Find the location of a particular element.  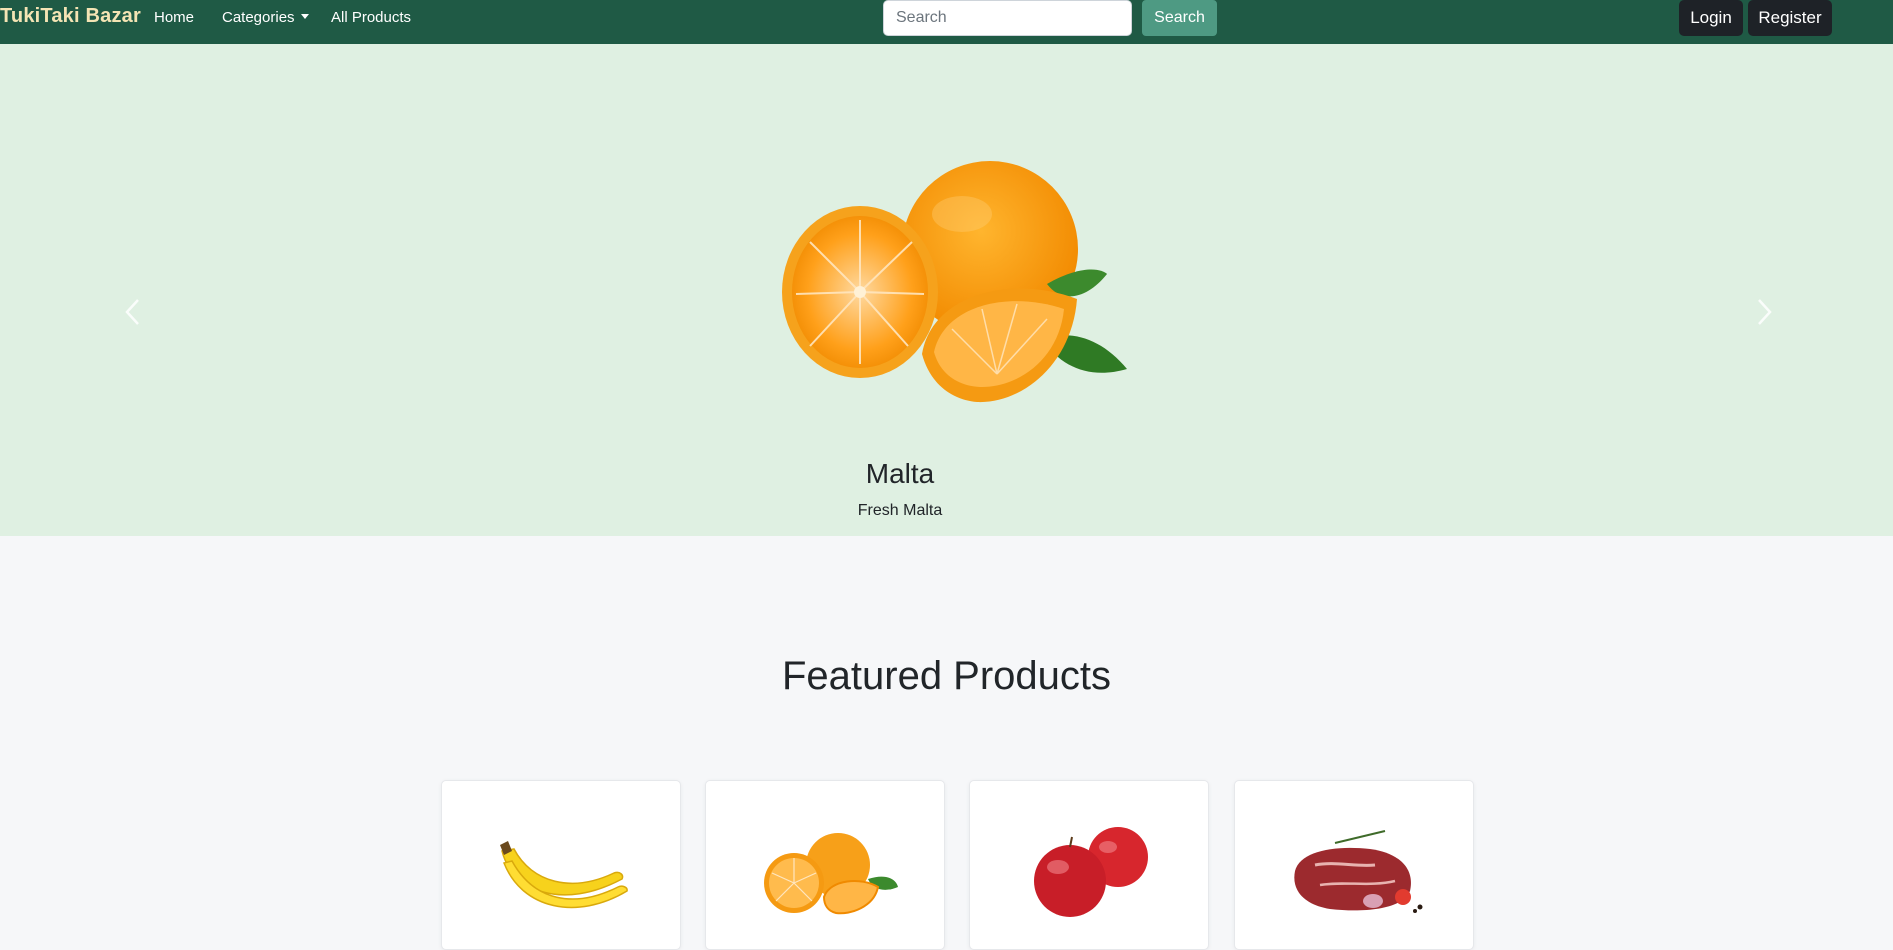

slide-subtitle: Fresh Malta is located at coordinates (900, 510).